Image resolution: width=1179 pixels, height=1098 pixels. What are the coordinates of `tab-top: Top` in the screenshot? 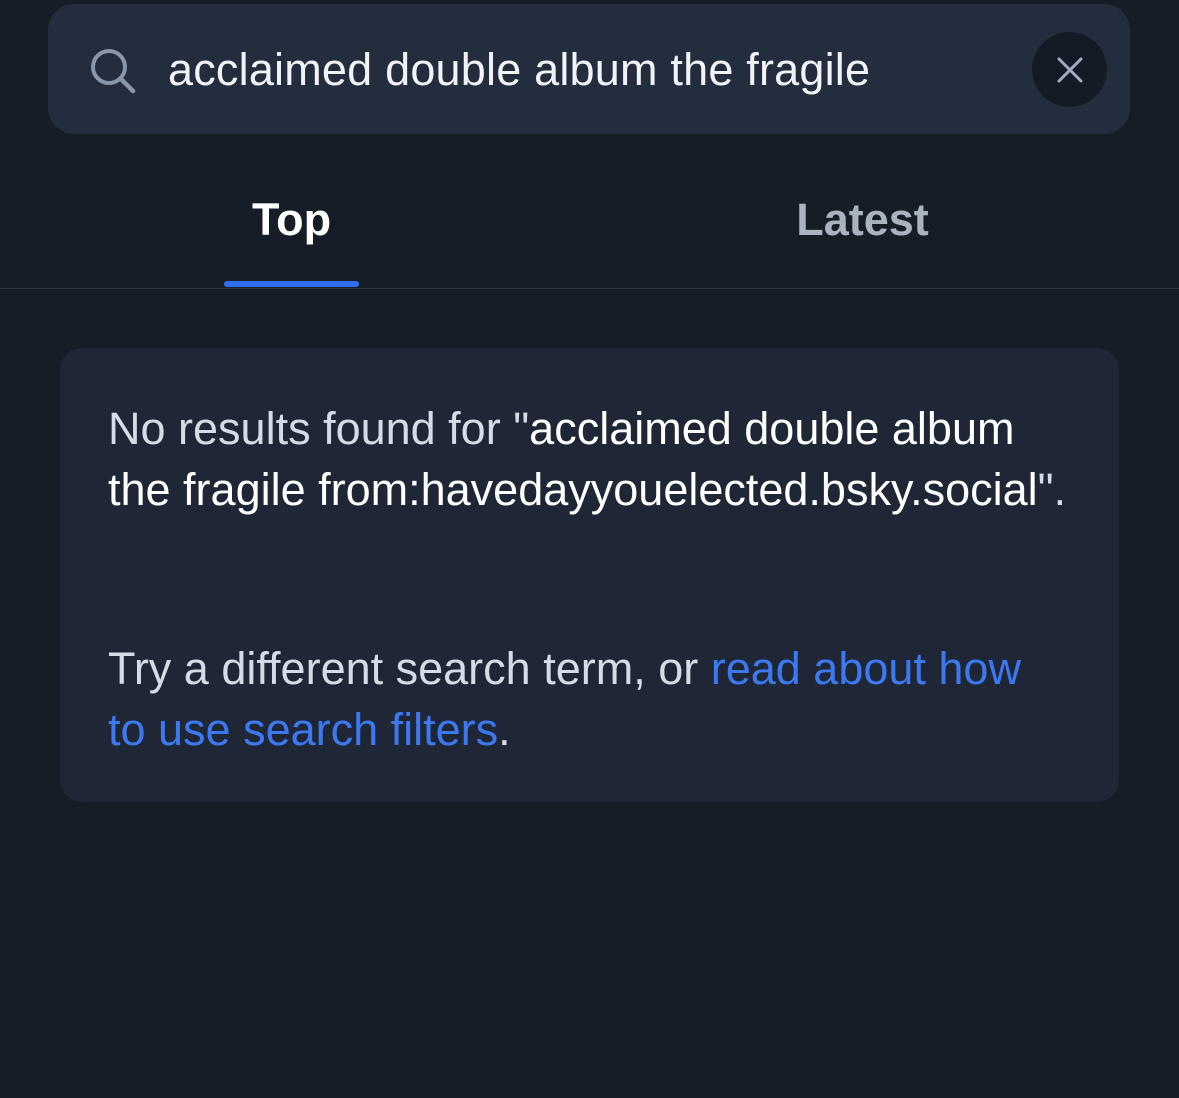 It's located at (291, 234).